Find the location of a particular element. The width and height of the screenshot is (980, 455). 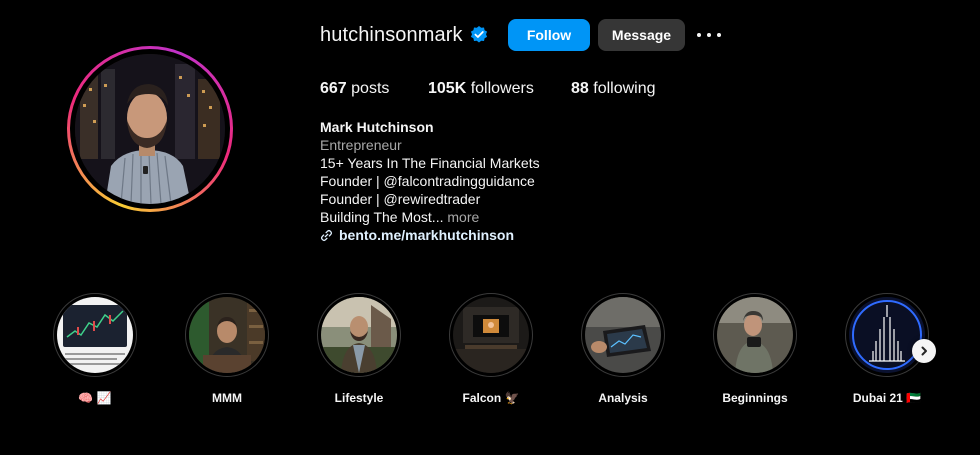

following-stat: 88 following is located at coordinates (613, 89).